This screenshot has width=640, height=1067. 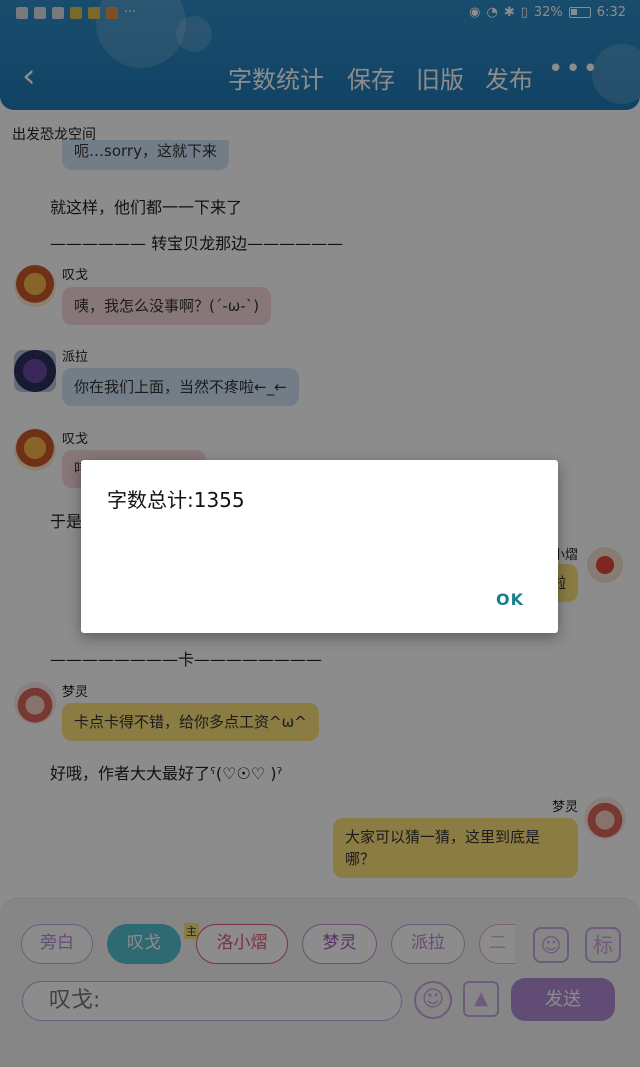 I want to click on word-count-dialog: 字数总计:1355 OK, so click(x=319, y=546).